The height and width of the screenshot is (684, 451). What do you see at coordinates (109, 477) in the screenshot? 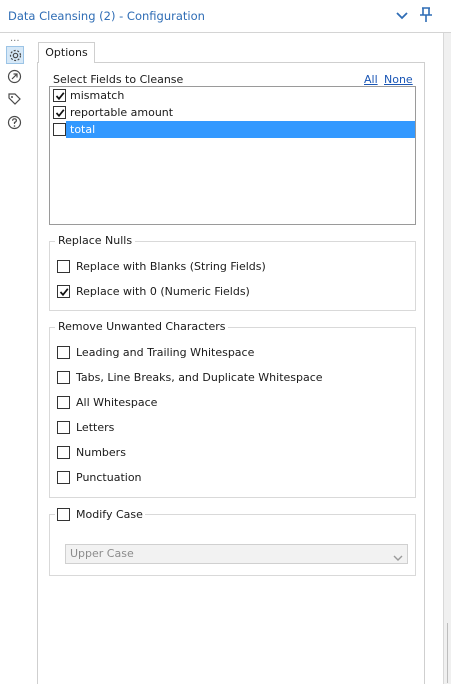
I see `option-label: Punctuation` at bounding box center [109, 477].